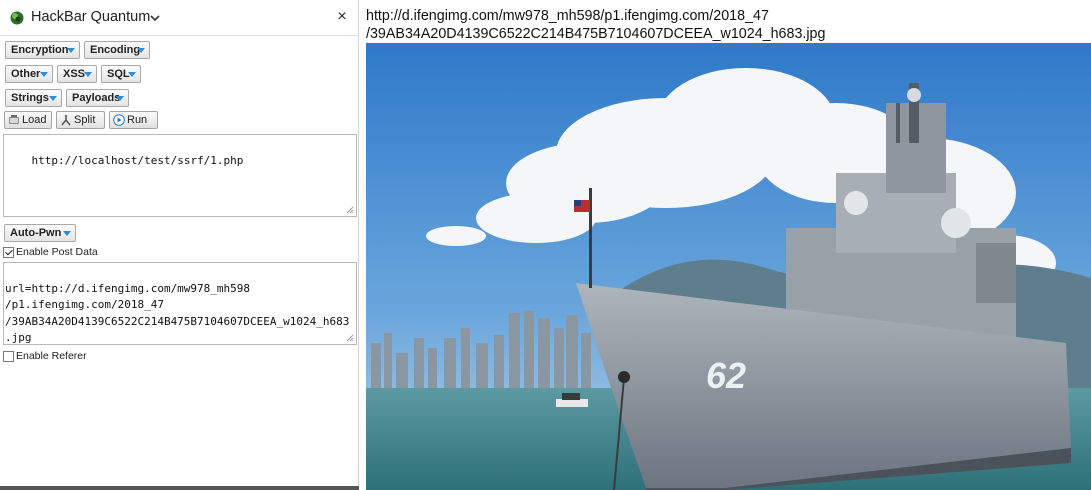 The height and width of the screenshot is (490, 1091). What do you see at coordinates (726, 375) in the screenshot?
I see `svg-text: 62` at bounding box center [726, 375].